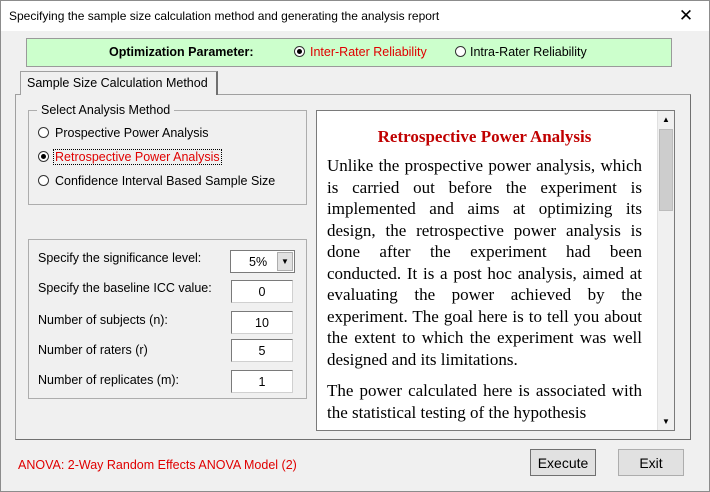 This screenshot has width=710, height=492. I want to click on significance-level-label: Specify the significance level:, so click(120, 258).